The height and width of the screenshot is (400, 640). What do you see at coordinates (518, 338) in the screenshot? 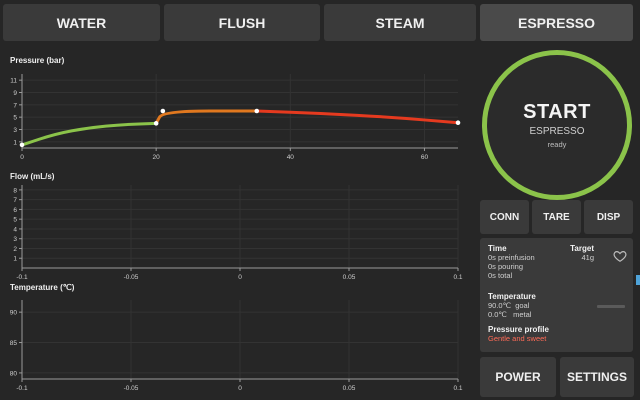
I see `pressure-profile-name: Gentle and sweet` at bounding box center [518, 338].